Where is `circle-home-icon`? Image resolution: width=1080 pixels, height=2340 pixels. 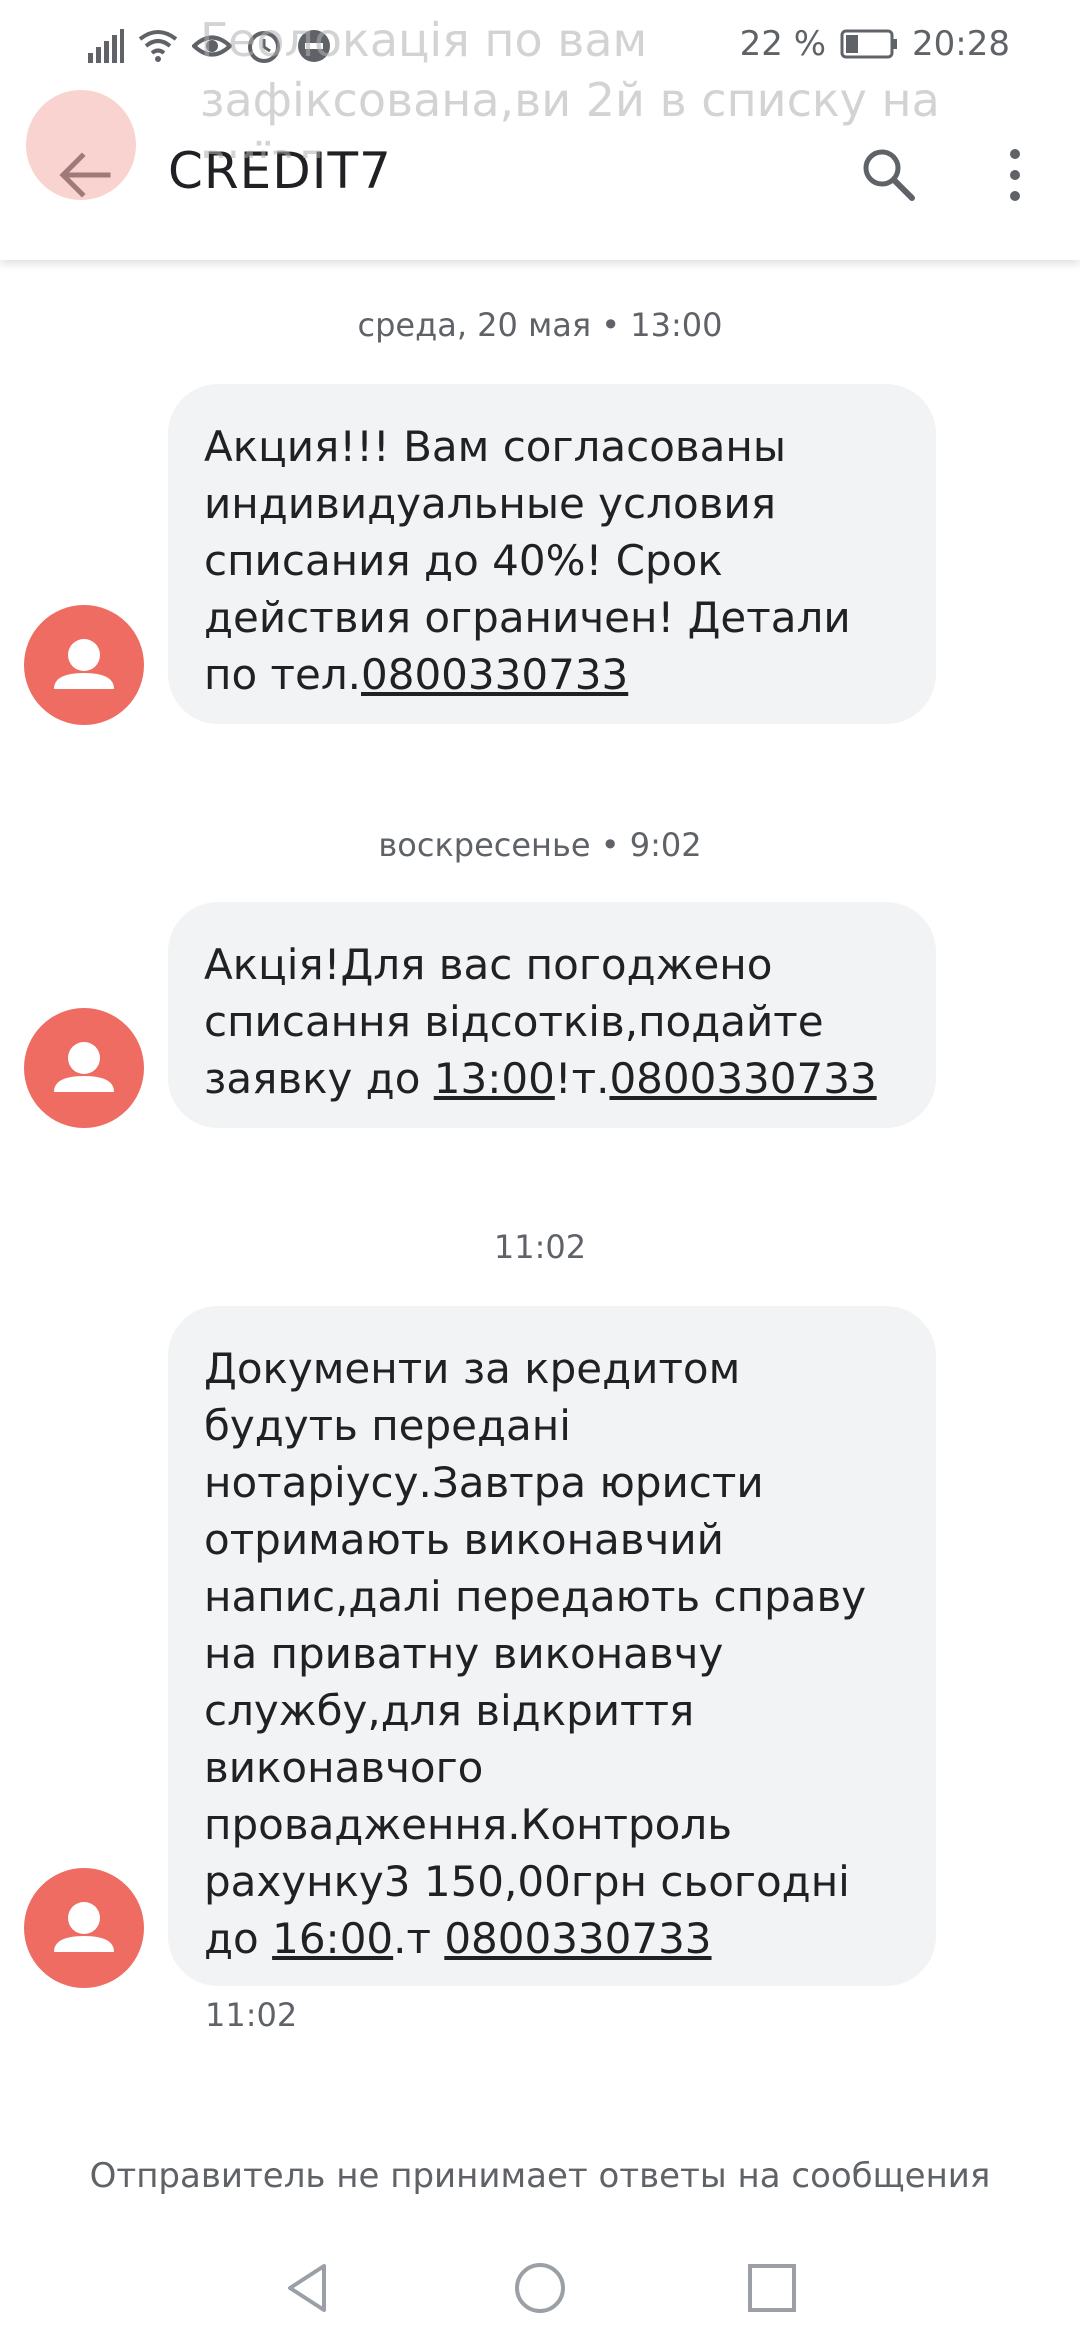 circle-home-icon is located at coordinates (540, 2288).